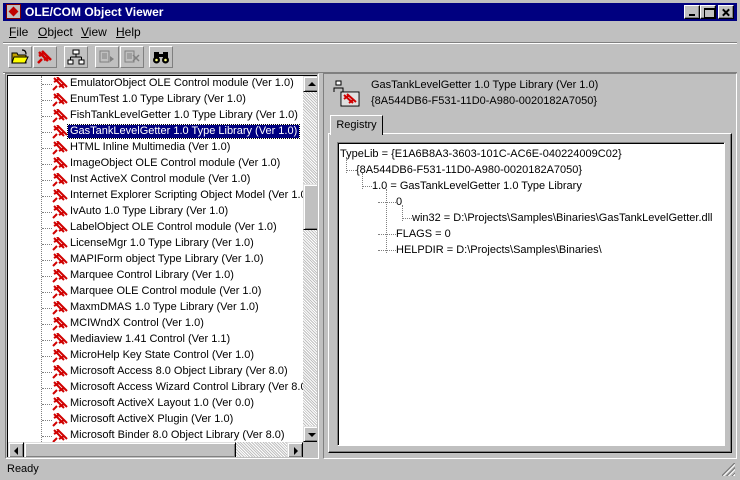 The image size is (740, 480). I want to click on registry-item: 0, so click(399, 203).